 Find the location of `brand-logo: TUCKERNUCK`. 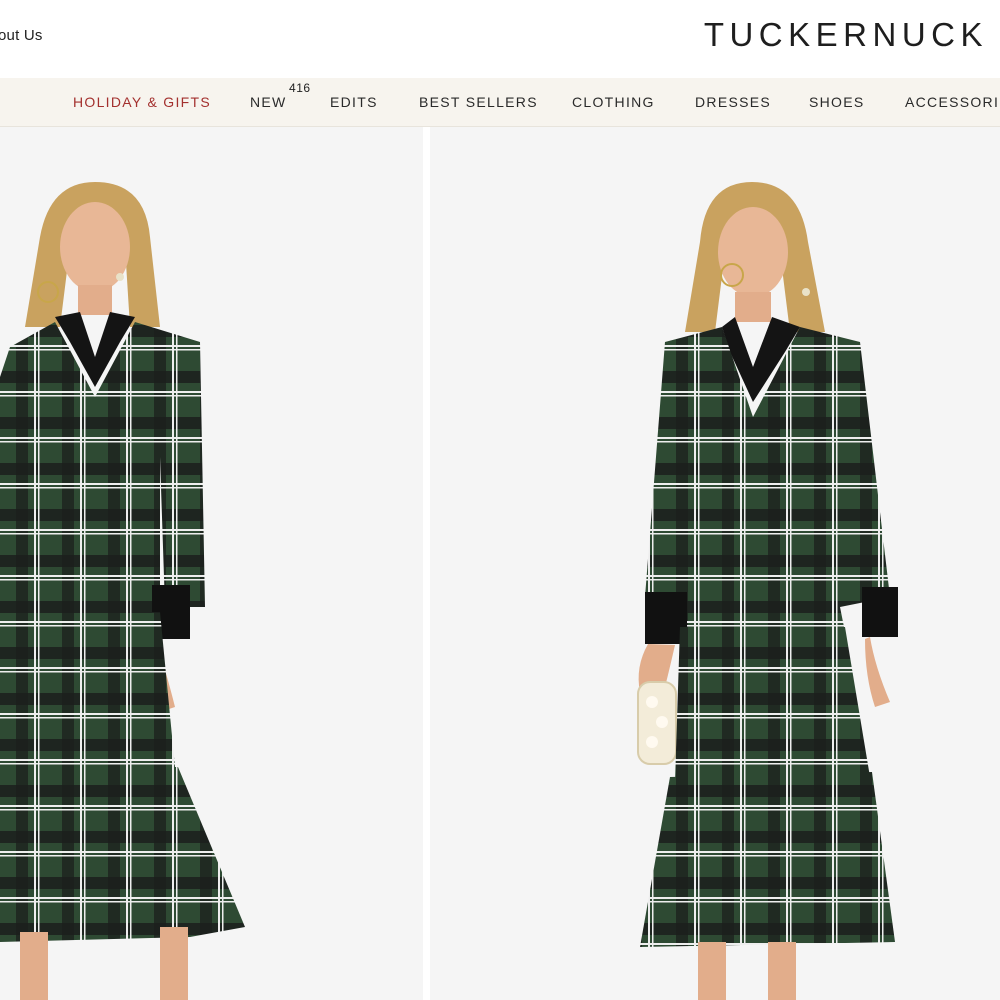

brand-logo: TUCKERNUCK is located at coordinates (846, 35).